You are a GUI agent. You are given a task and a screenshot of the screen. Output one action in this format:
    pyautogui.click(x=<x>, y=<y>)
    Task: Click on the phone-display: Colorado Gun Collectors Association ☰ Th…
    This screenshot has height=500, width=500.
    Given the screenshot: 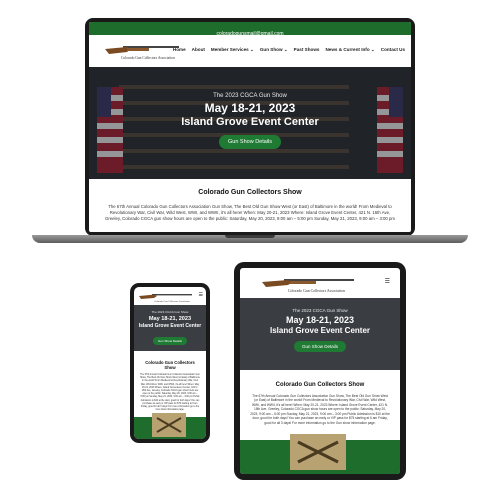 What is the action you would take?
    pyautogui.click(x=170, y=363)
    